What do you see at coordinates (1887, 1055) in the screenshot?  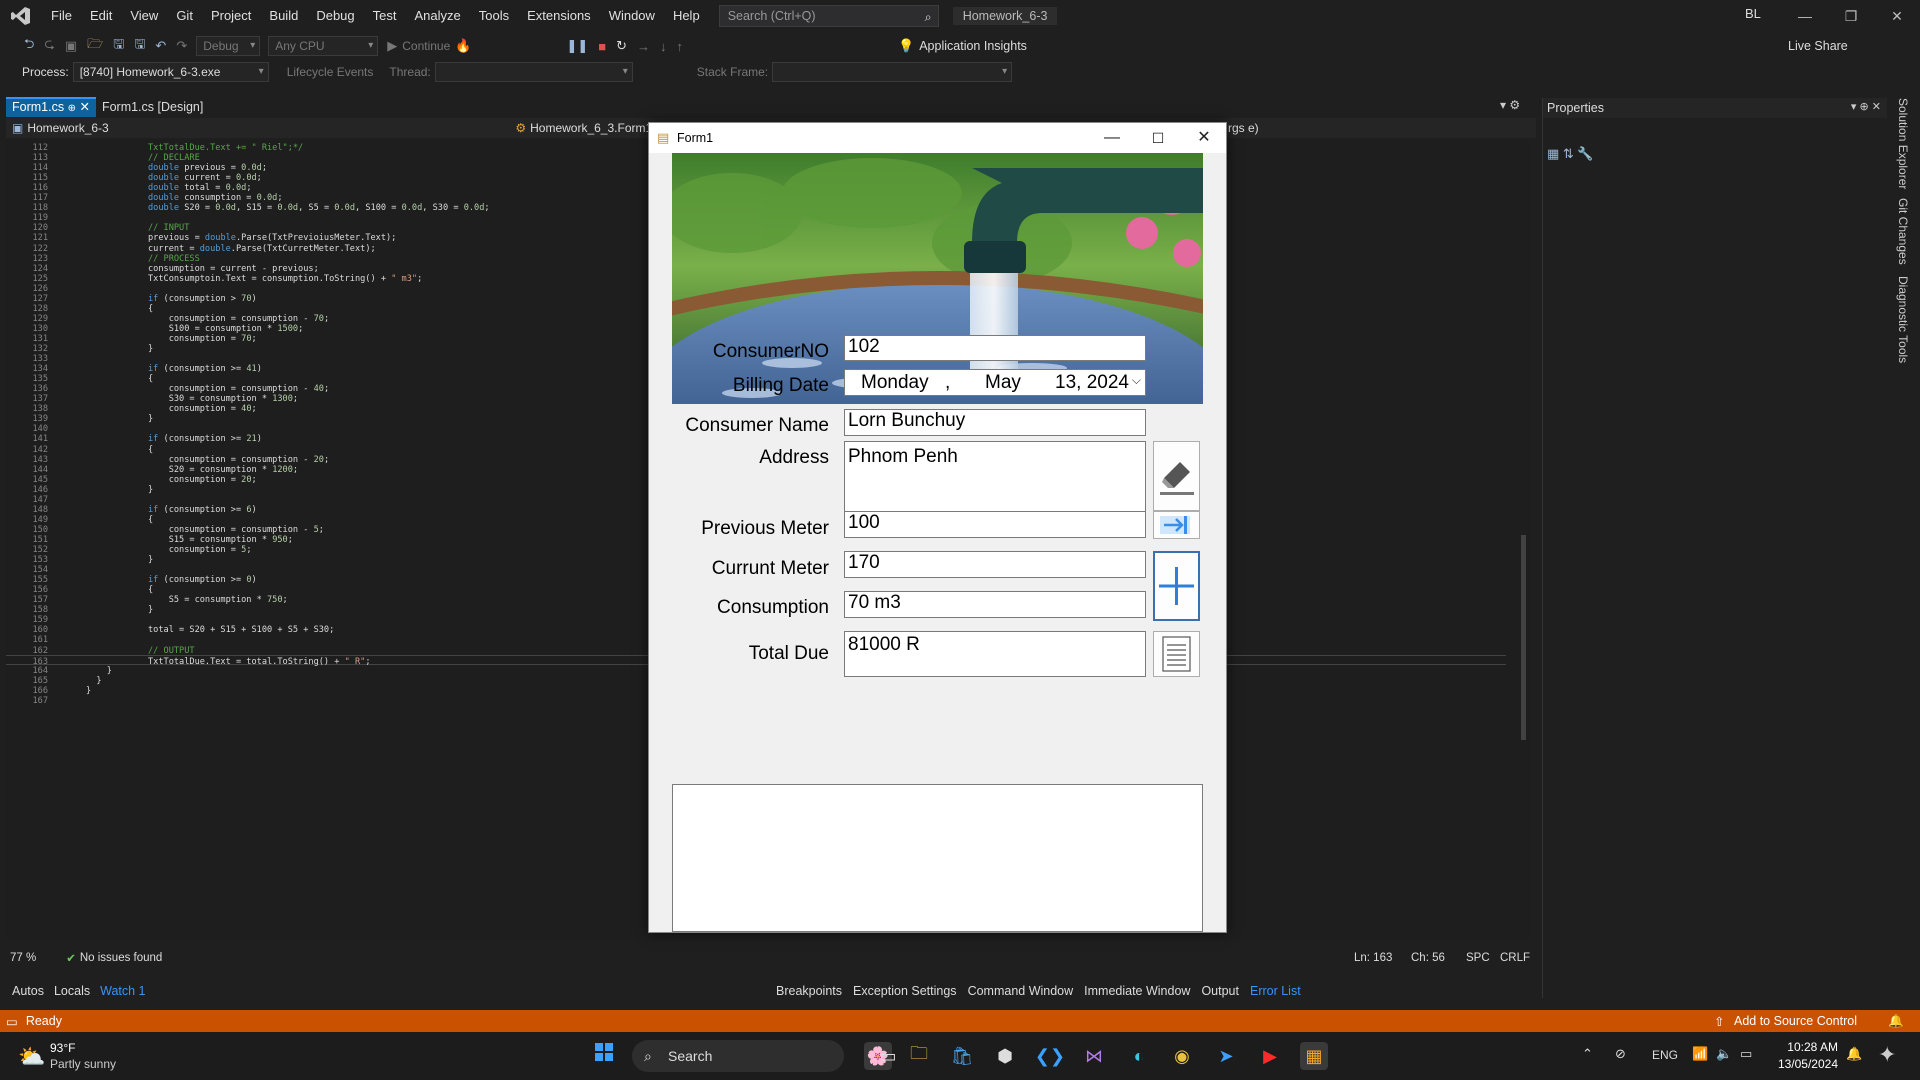 I see `copilot-icon: ✦` at bounding box center [1887, 1055].